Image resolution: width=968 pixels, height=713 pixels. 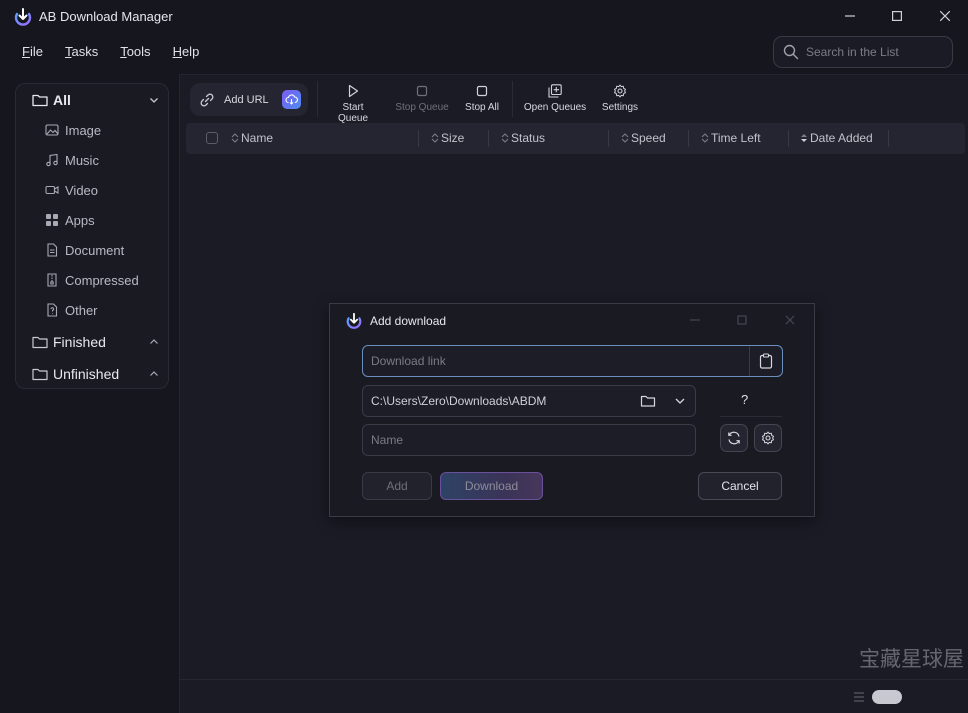 I want to click on minimize-button, so click(x=850, y=16).